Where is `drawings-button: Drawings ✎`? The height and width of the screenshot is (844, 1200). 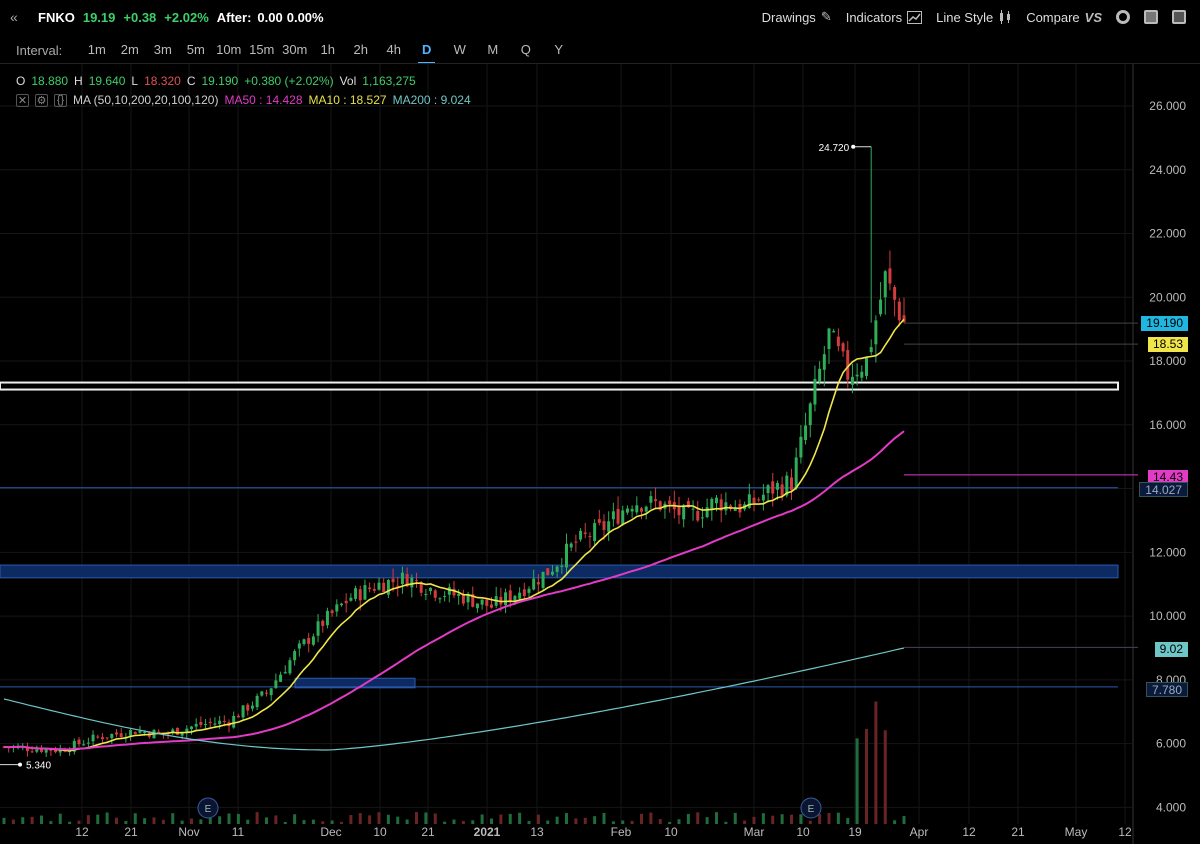
drawings-button: Drawings ✎ is located at coordinates (797, 17).